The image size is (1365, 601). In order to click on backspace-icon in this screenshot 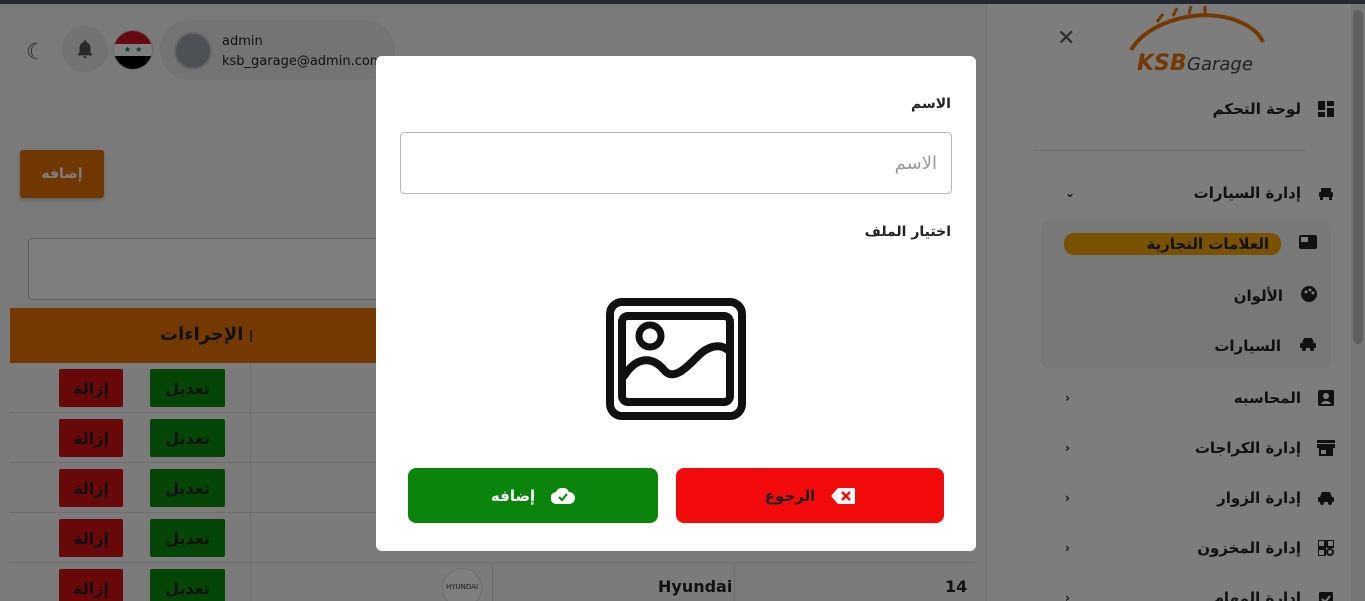, I will do `click(843, 495)`.